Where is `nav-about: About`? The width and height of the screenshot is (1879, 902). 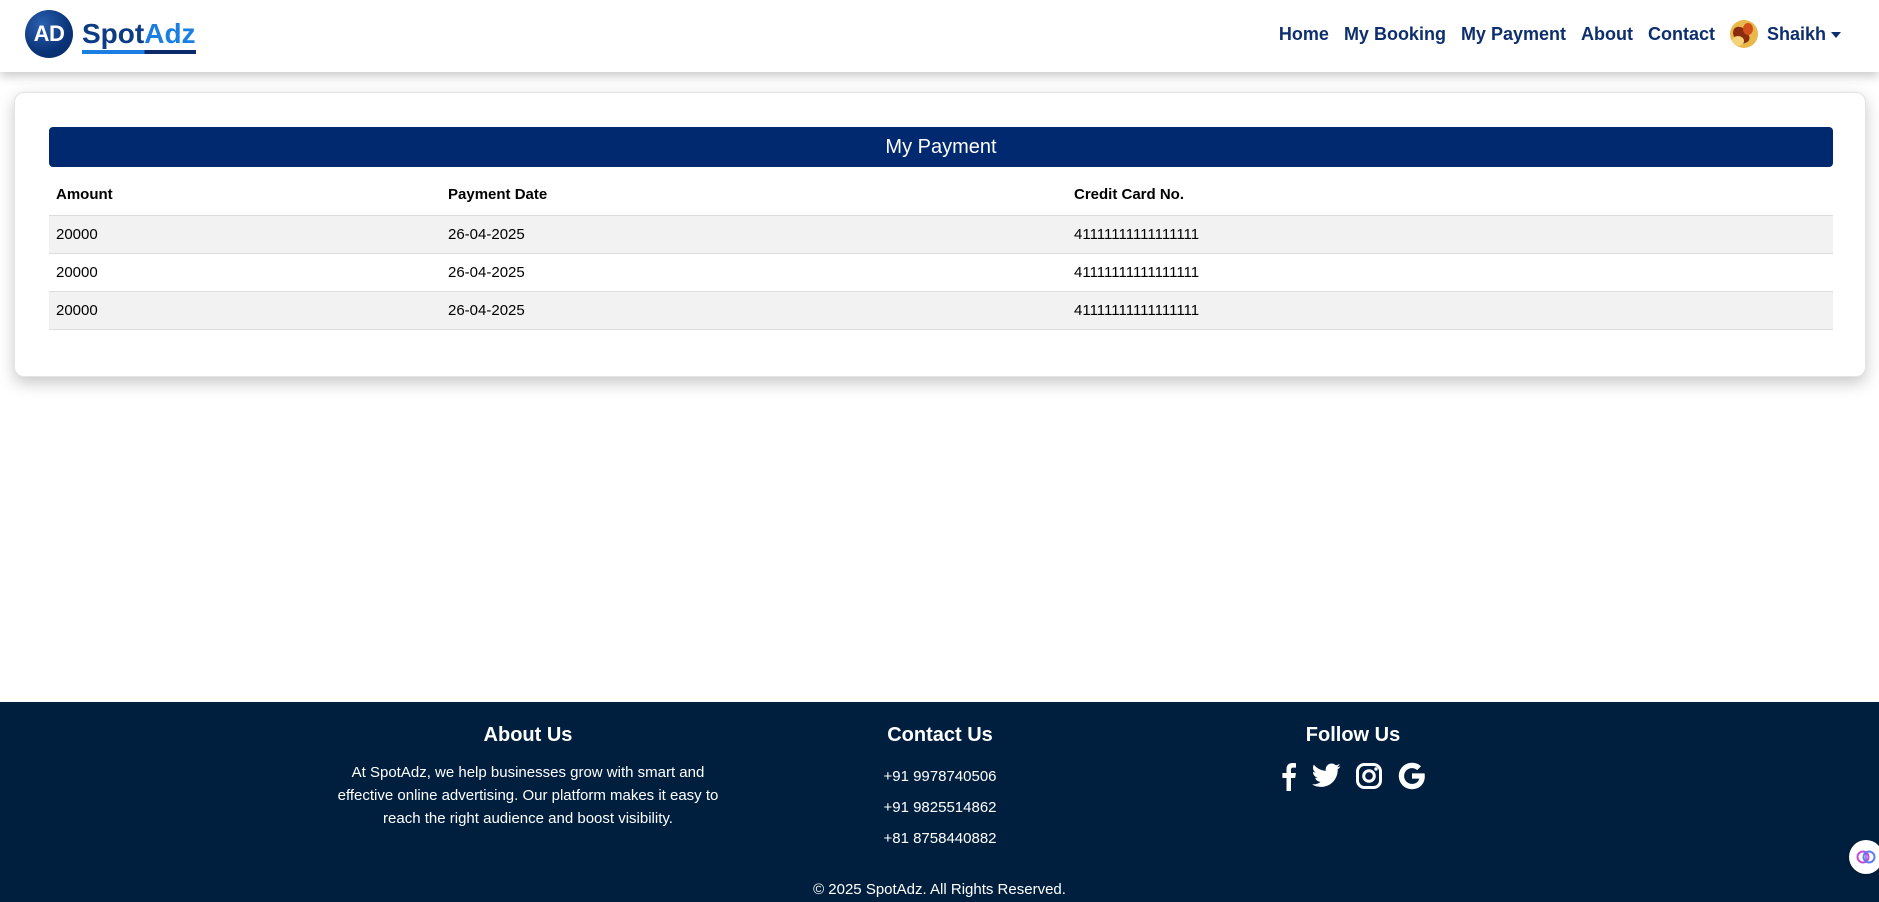 nav-about: About is located at coordinates (1607, 34).